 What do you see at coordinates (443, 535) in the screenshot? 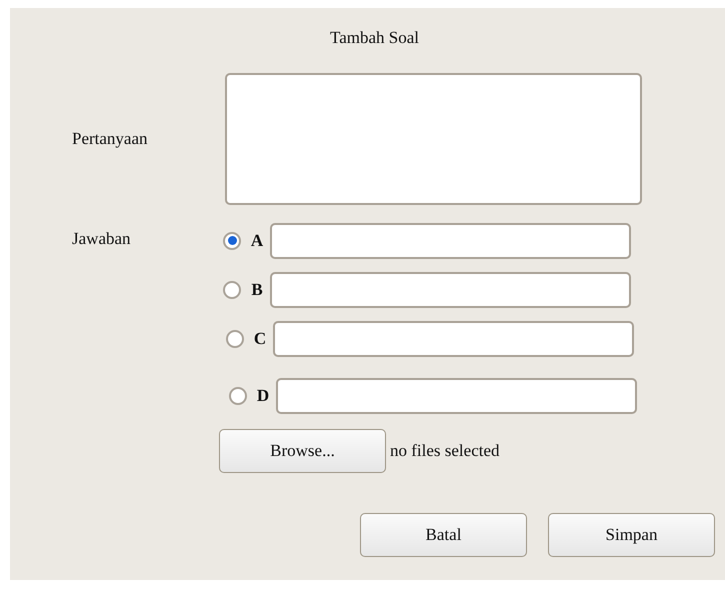
I see `cancel-button: Batal` at bounding box center [443, 535].